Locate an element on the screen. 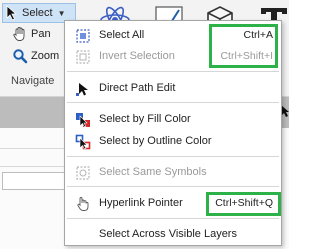 The image size is (320, 249). pane-field is located at coordinates (34, 181).